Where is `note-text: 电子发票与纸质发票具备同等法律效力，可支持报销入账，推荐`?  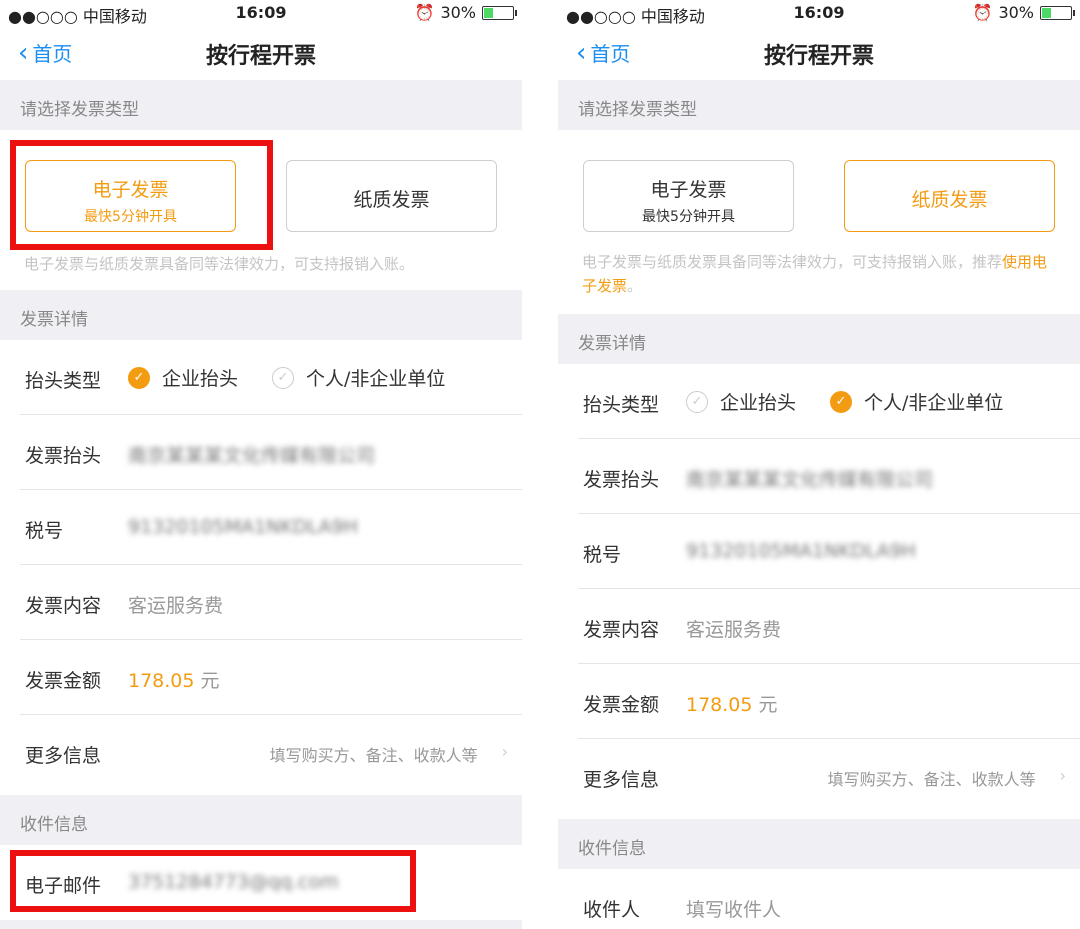
note-text: 电子发票与纸质发票具备同等法律效力，可支持报销入账，推荐 is located at coordinates (792, 262).